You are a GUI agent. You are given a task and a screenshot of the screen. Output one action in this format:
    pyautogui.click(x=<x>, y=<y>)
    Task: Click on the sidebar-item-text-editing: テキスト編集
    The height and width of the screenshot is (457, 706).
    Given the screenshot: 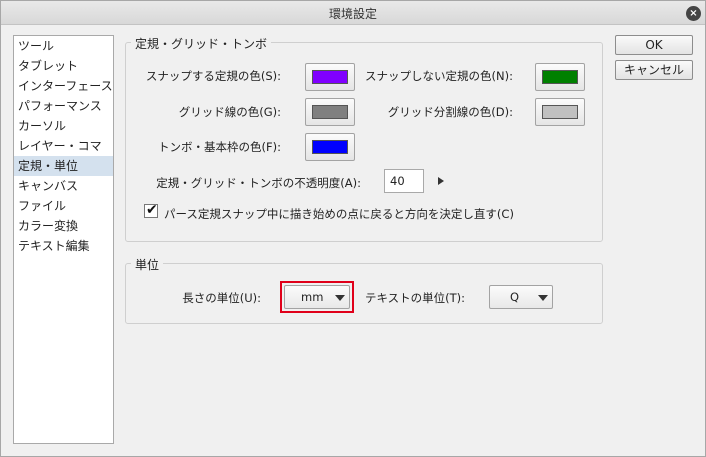 What is the action you would take?
    pyautogui.click(x=63, y=246)
    